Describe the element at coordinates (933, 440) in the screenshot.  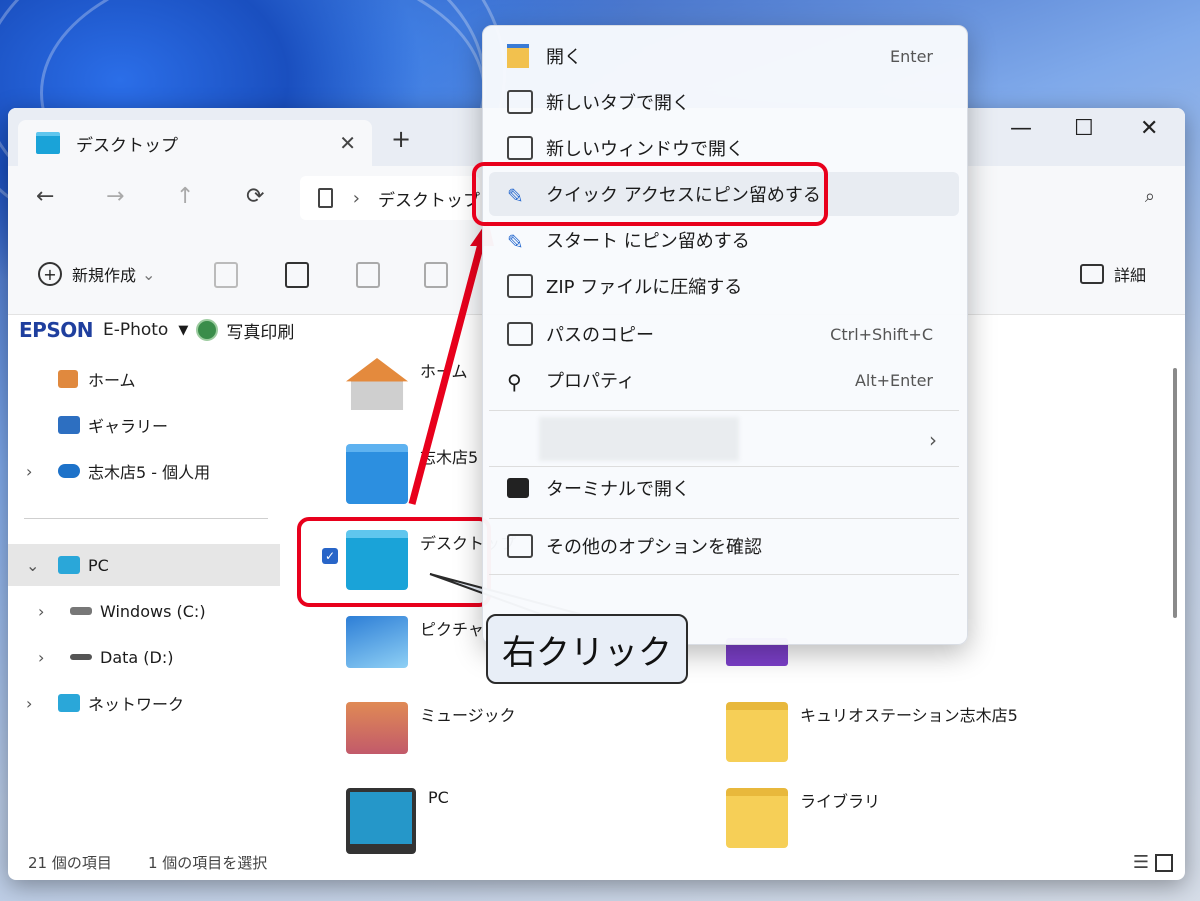
I see `submenu-arrow-icon: ›` at that location.